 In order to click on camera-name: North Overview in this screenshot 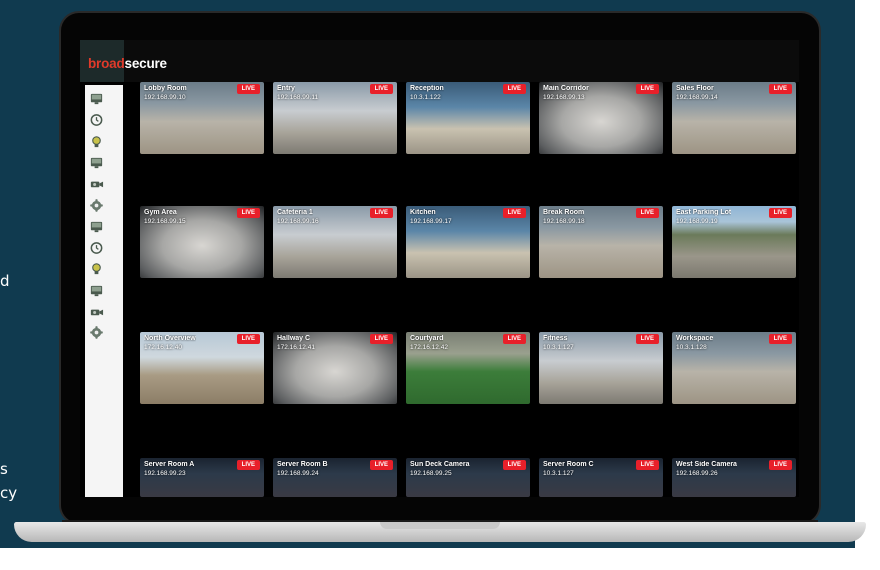, I will do `click(170, 338)`.